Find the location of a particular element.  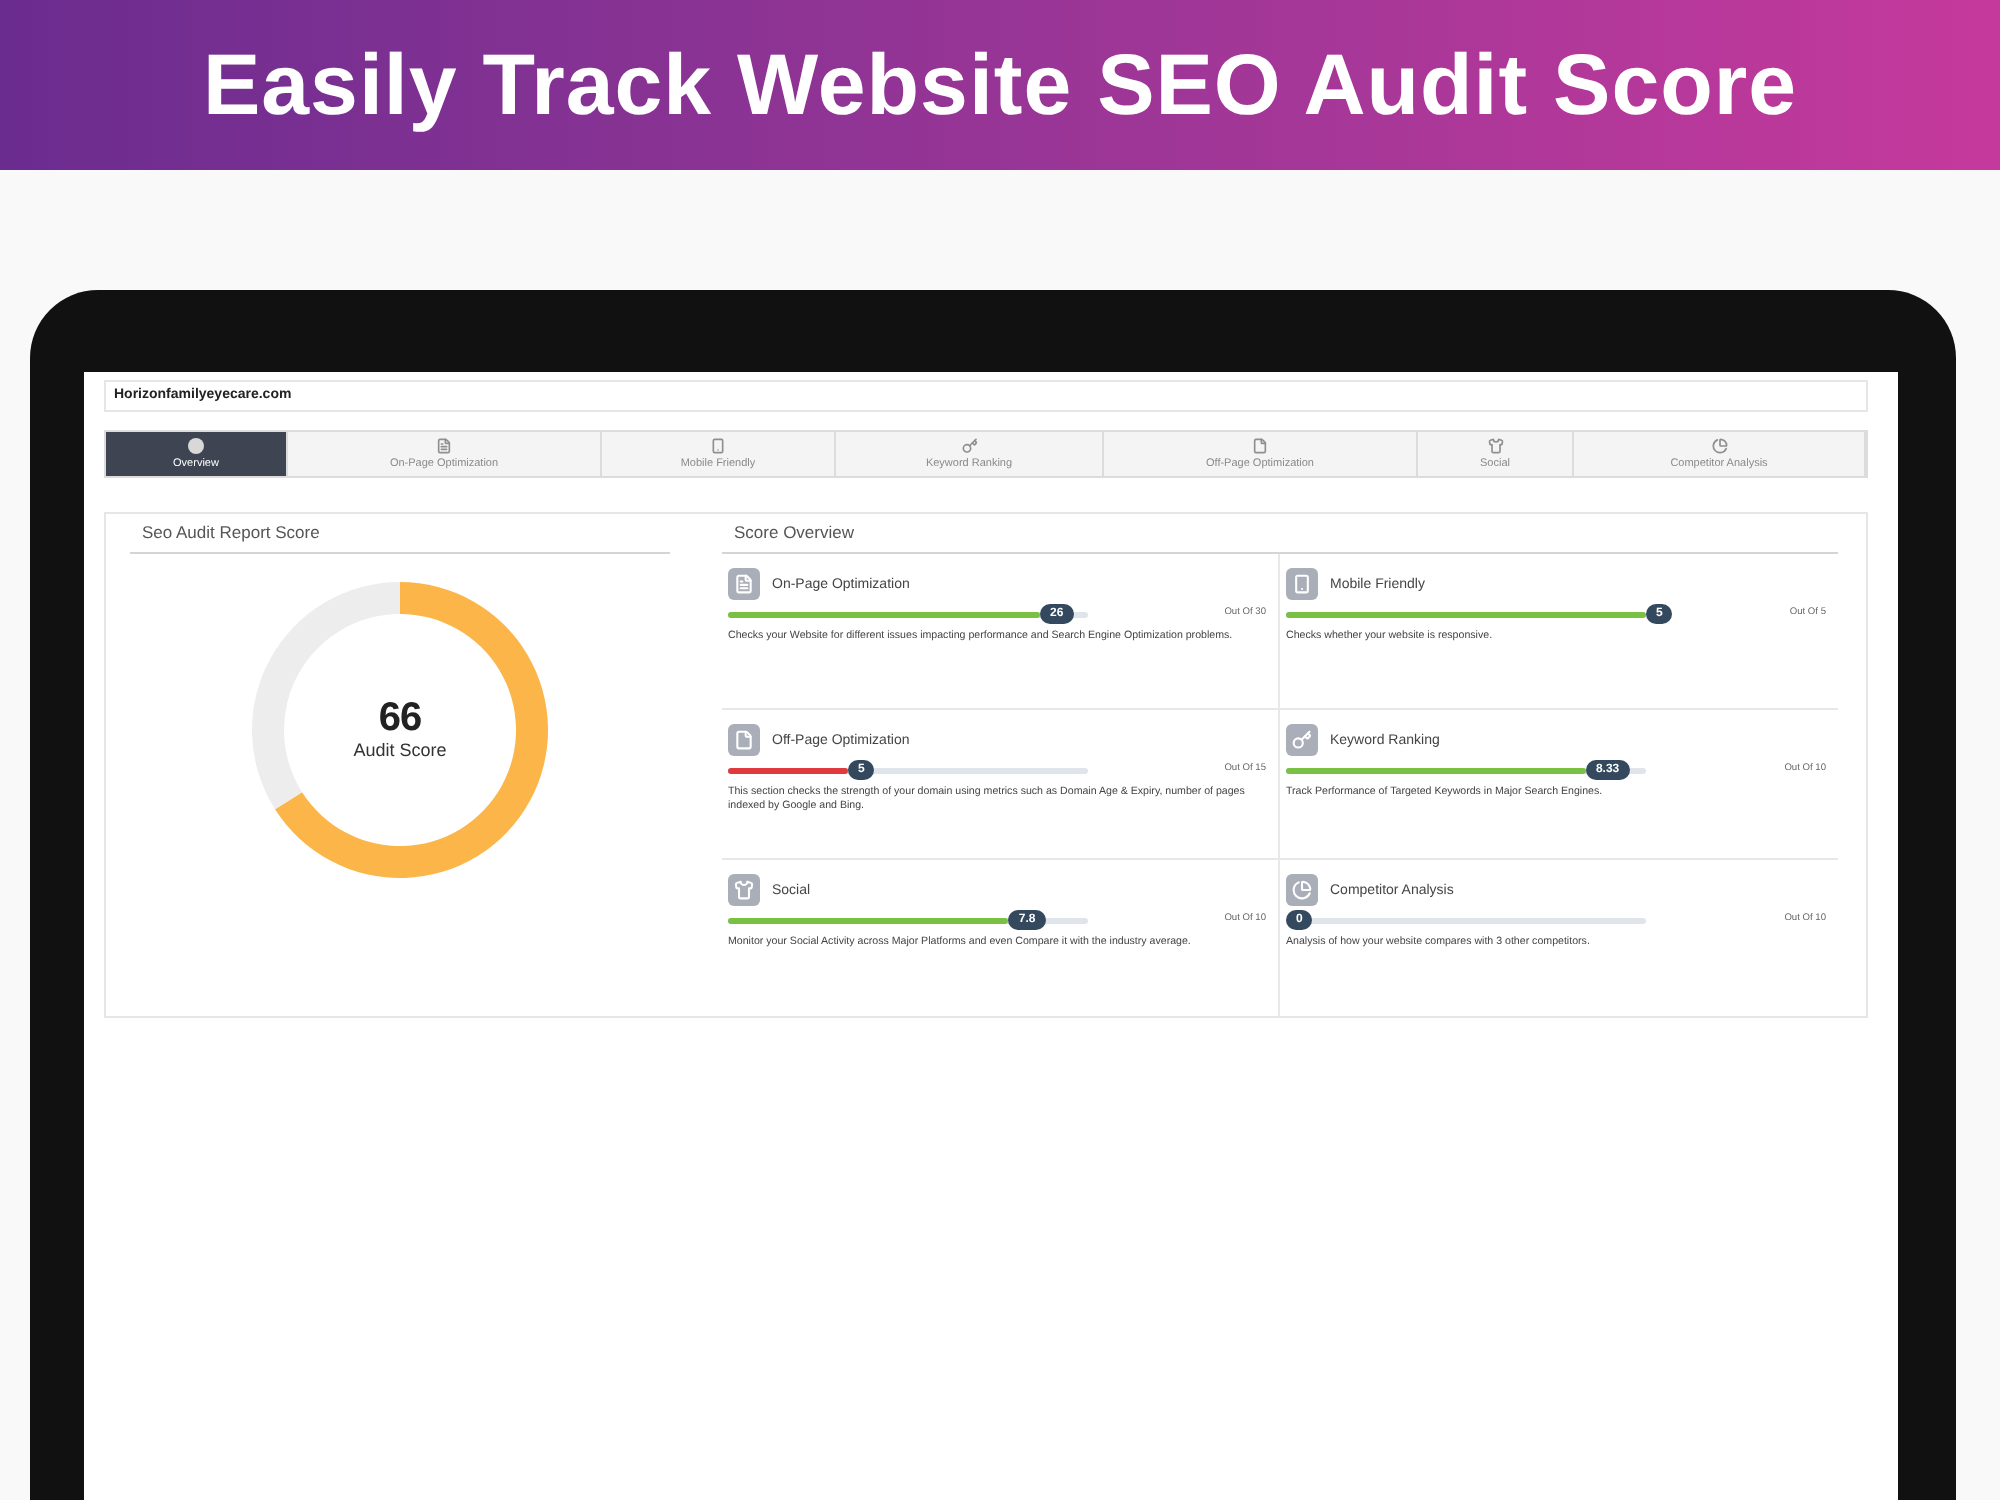

audit-score-label: Audit Score is located at coordinates (400, 750).